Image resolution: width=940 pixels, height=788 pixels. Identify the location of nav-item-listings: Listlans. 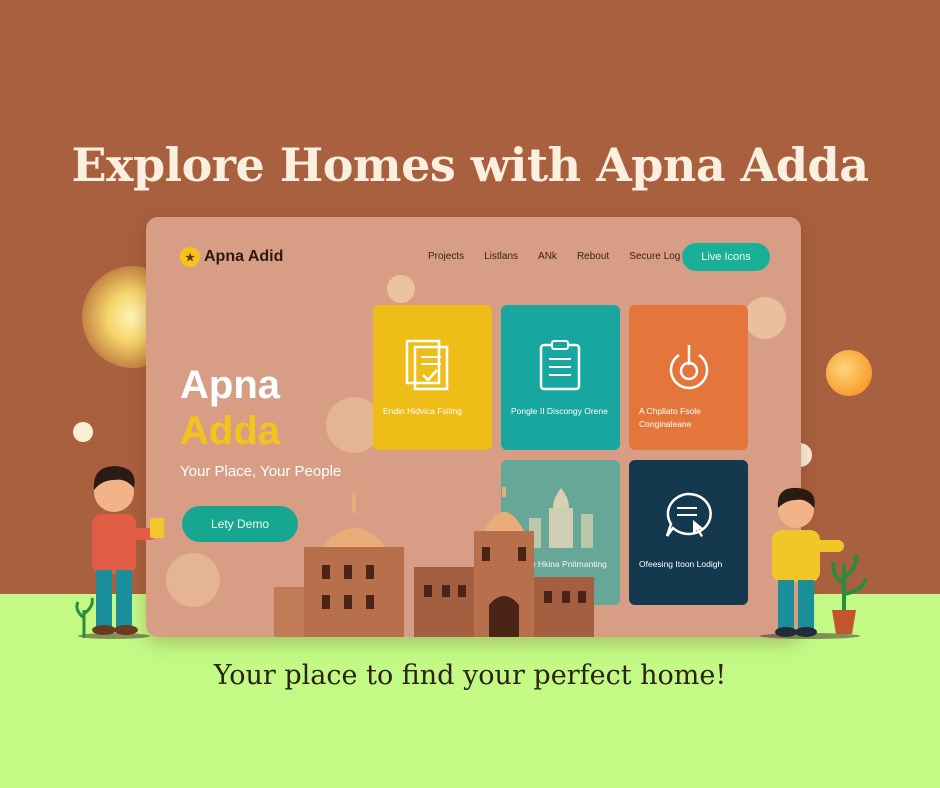
(501, 256).